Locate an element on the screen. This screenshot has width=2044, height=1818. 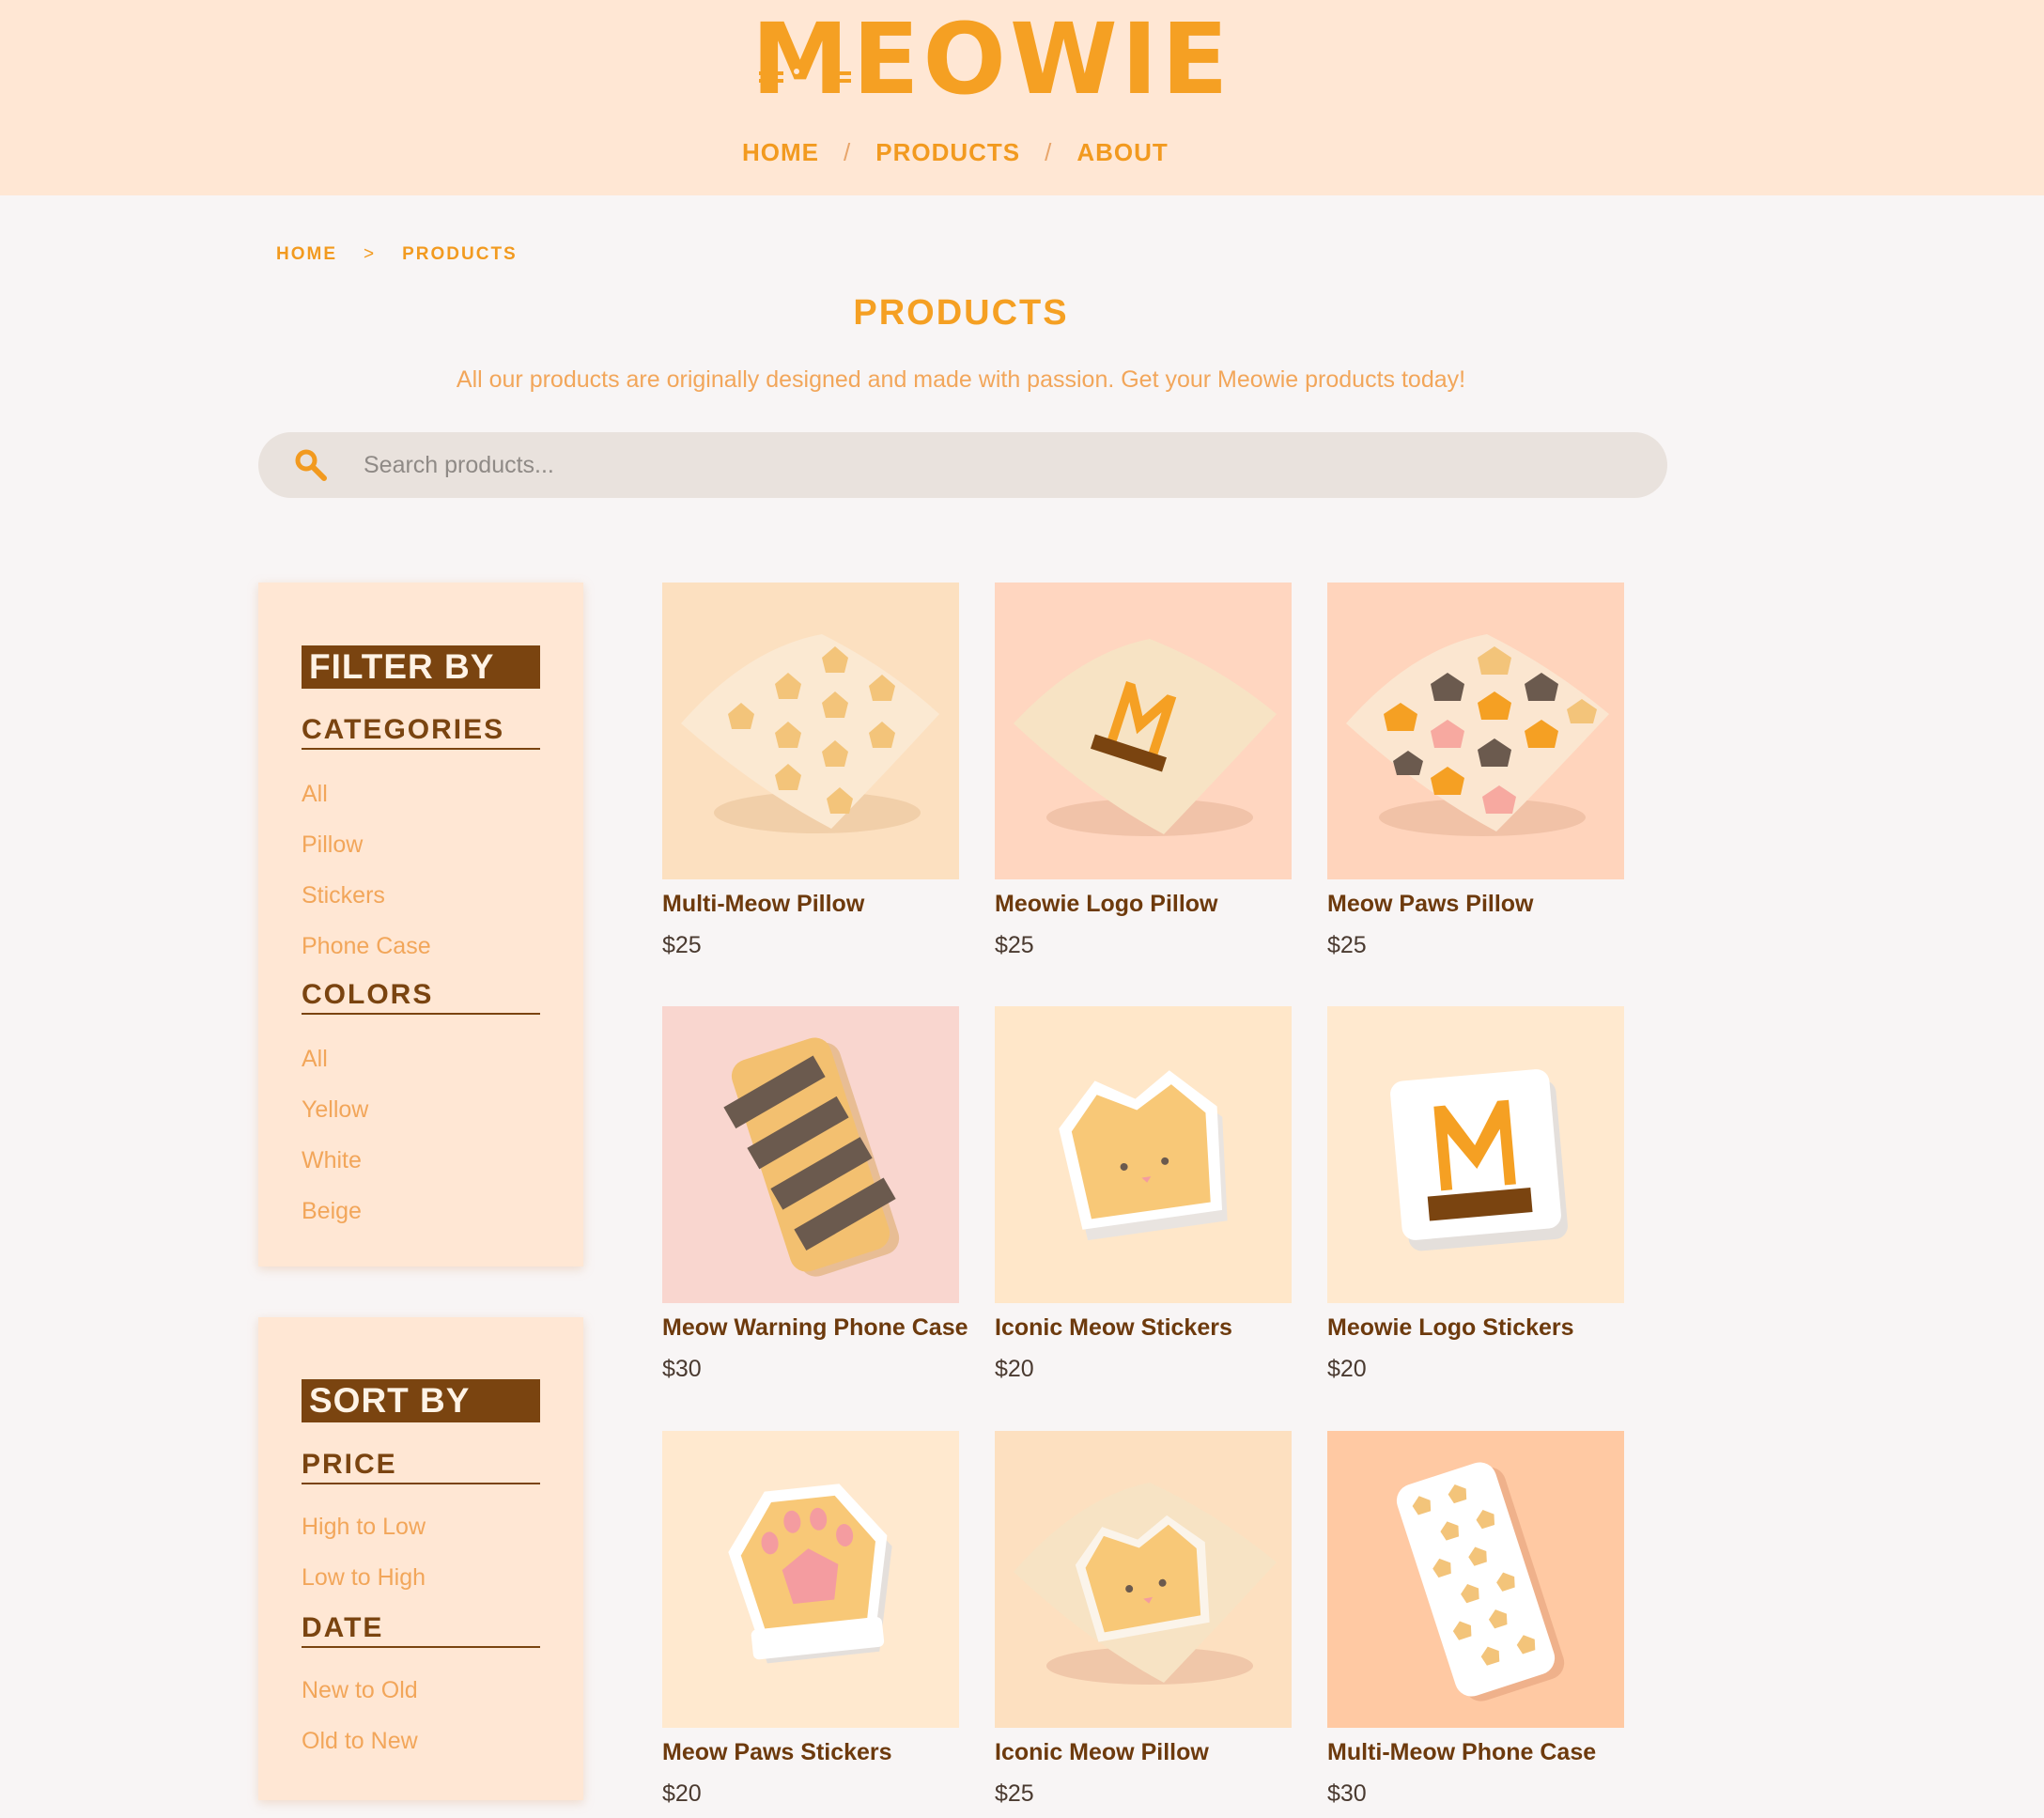
product-card: Iconic Meow Stickers $20 is located at coordinates (1143, 1203).